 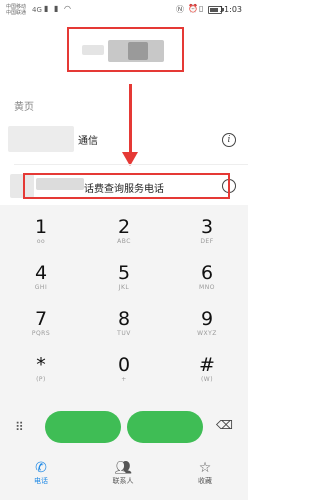 I want to click on dial-key-0: 0 +, so click(x=124, y=375).